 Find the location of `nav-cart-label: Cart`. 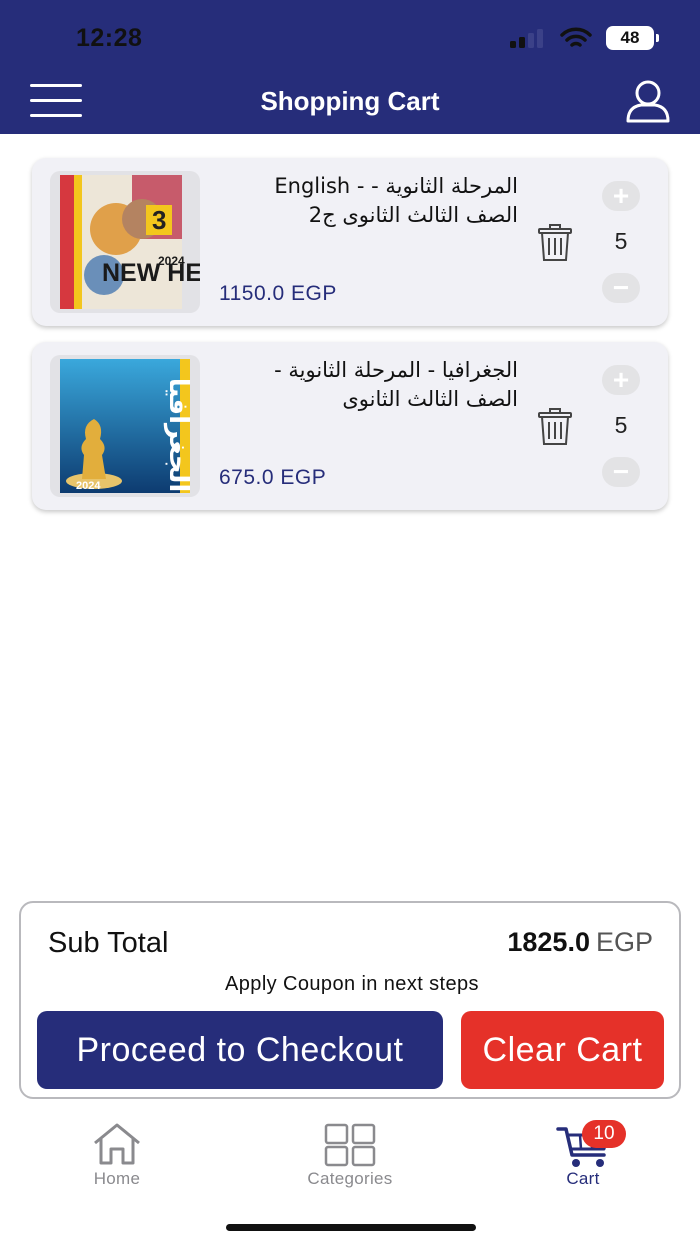

nav-cart-label: Cart is located at coordinates (583, 1178).